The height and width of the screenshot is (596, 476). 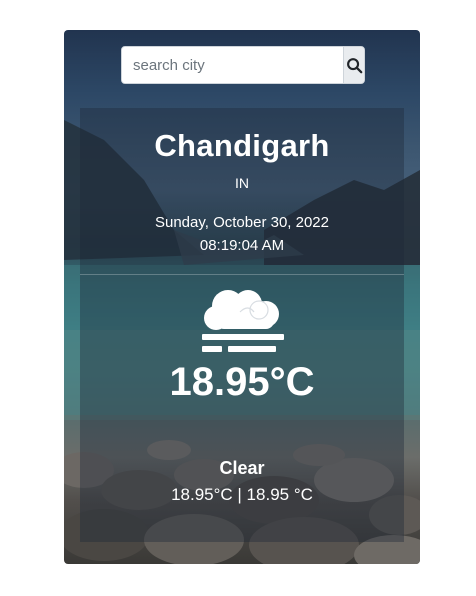 I want to click on search-input, so click(x=232, y=65).